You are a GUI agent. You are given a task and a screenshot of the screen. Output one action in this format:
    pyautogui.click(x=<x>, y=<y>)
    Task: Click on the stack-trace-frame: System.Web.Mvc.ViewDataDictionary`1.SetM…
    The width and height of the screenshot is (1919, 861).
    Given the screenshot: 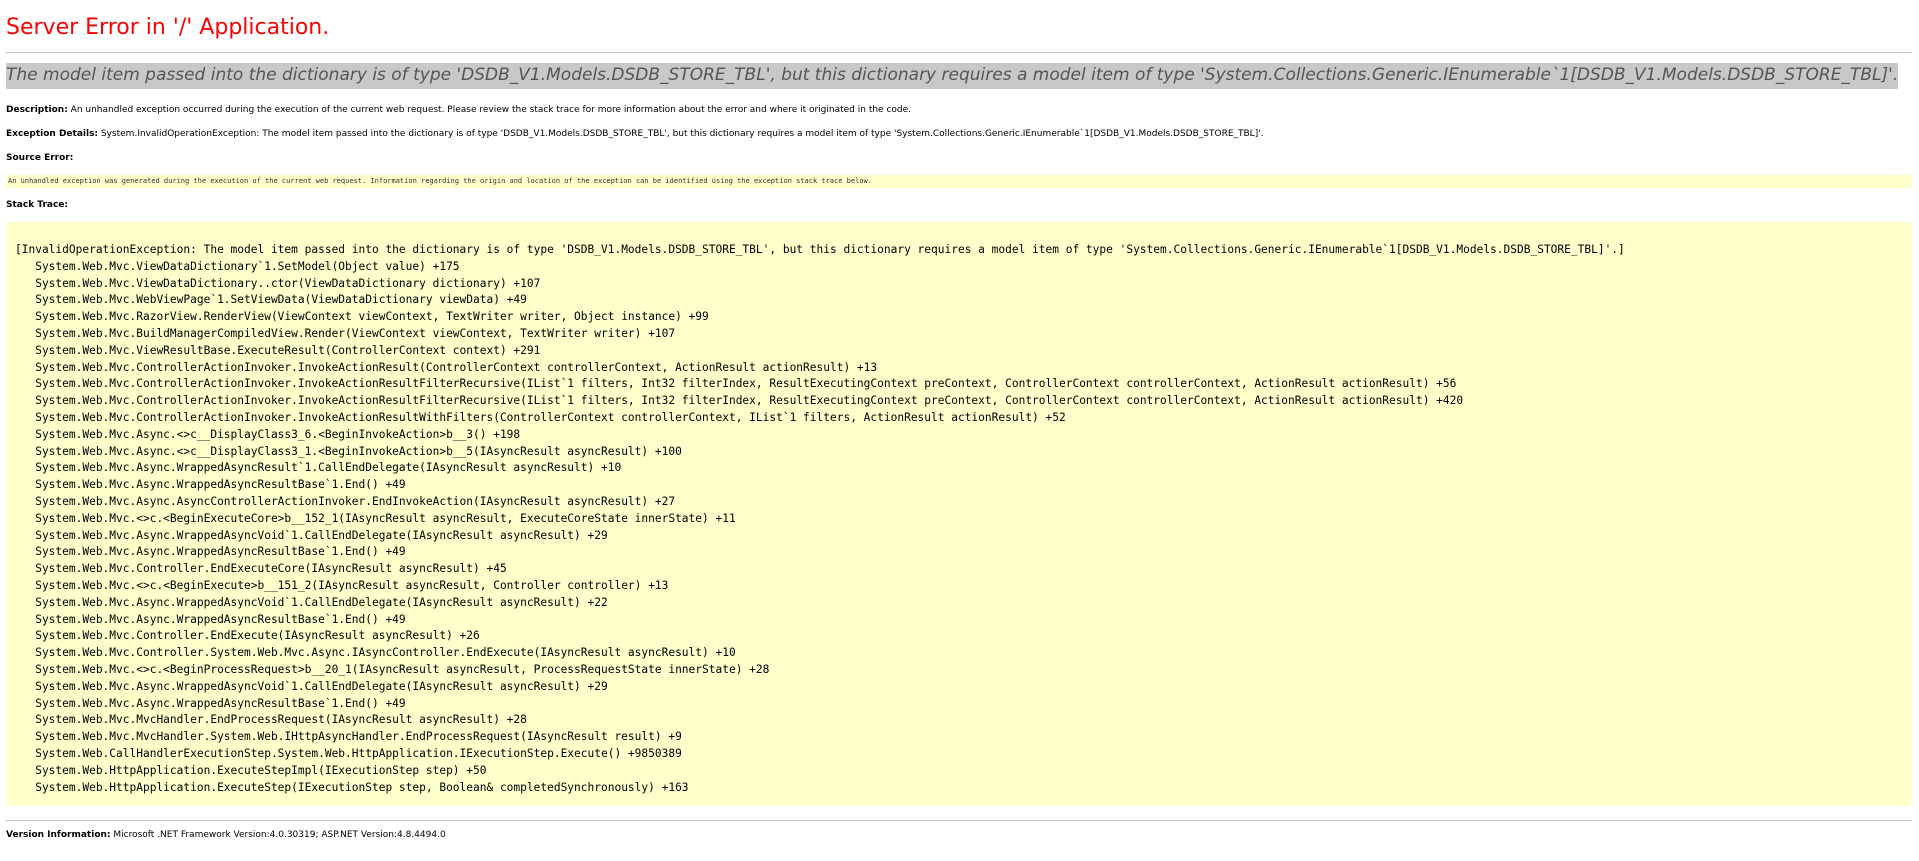 What is the action you would take?
    pyautogui.click(x=237, y=266)
    